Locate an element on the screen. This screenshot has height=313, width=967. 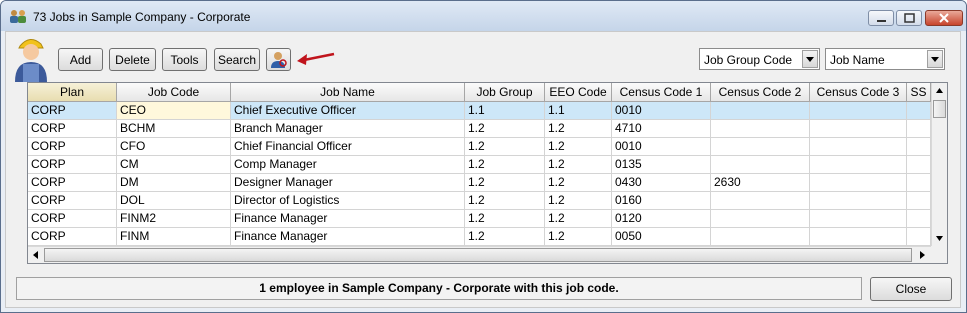
cell-job-code: CEO is located at coordinates (174, 111).